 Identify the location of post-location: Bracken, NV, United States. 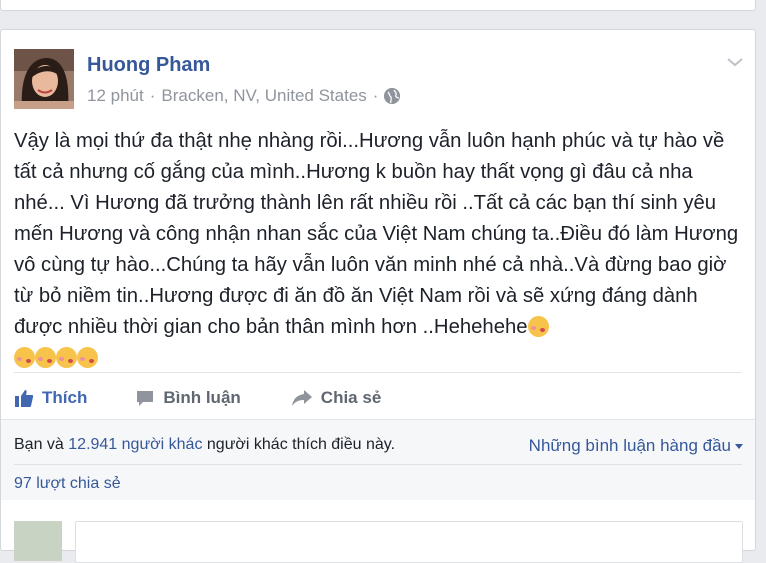
(263, 96).